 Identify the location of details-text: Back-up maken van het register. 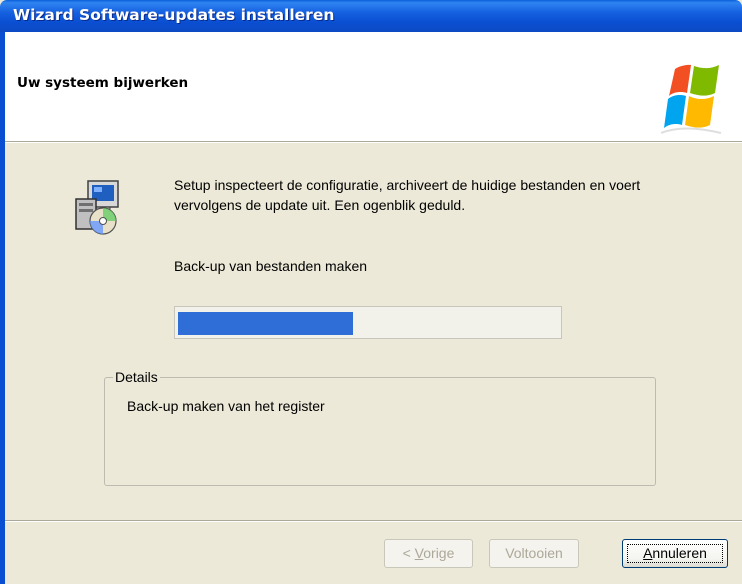
(226, 406).